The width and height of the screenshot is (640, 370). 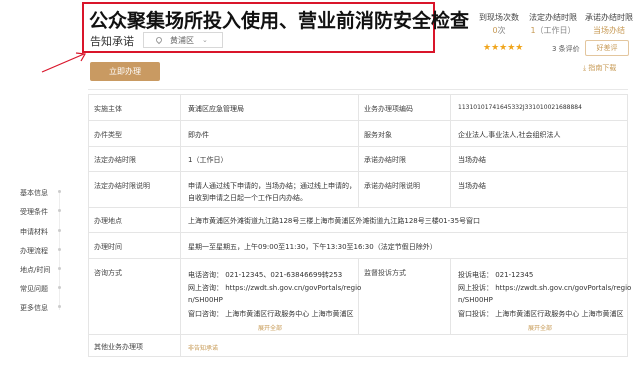 I want to click on complain-label: 监督投诉方式, so click(x=385, y=273).